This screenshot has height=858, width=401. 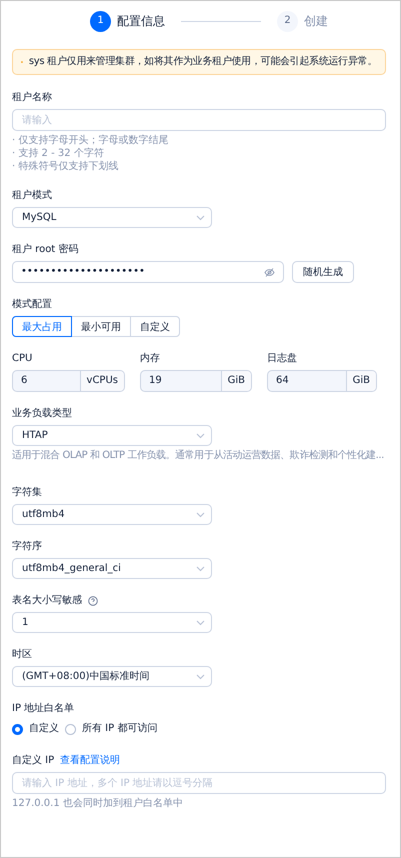 I want to click on hint-text: 127.0.0.1 也会同时加到租户白名单中, so click(x=97, y=803).